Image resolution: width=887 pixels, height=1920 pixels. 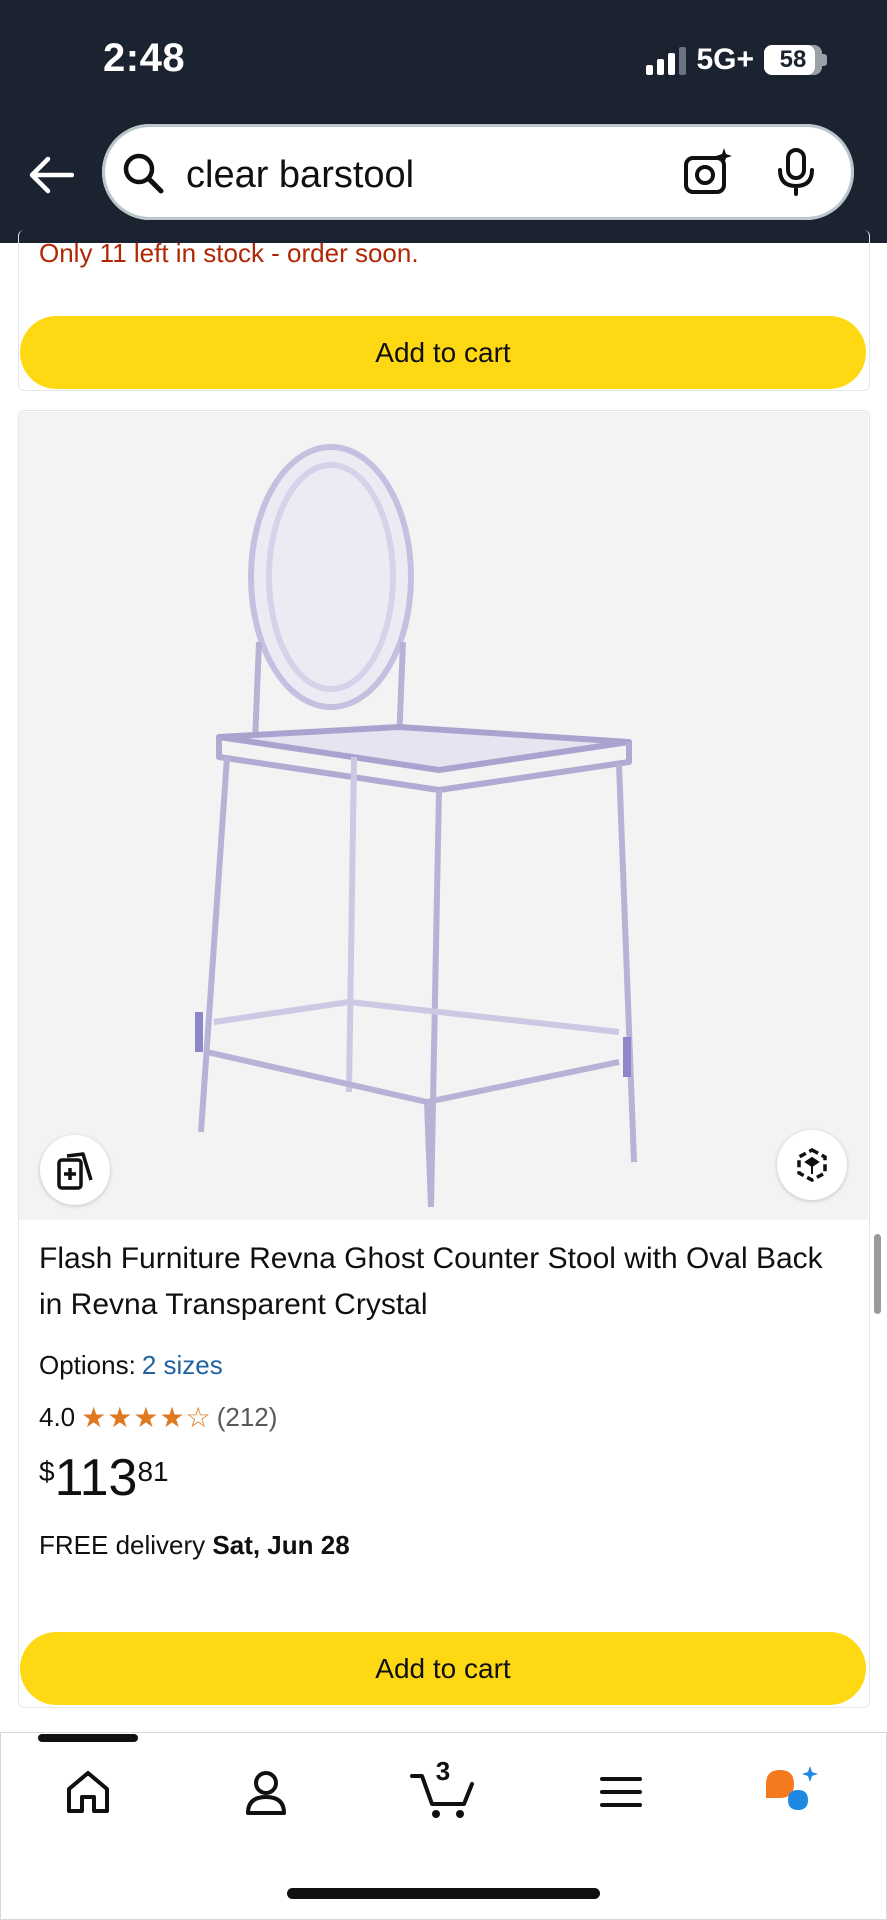 I want to click on back-arrow-icon, so click(x=51, y=175).